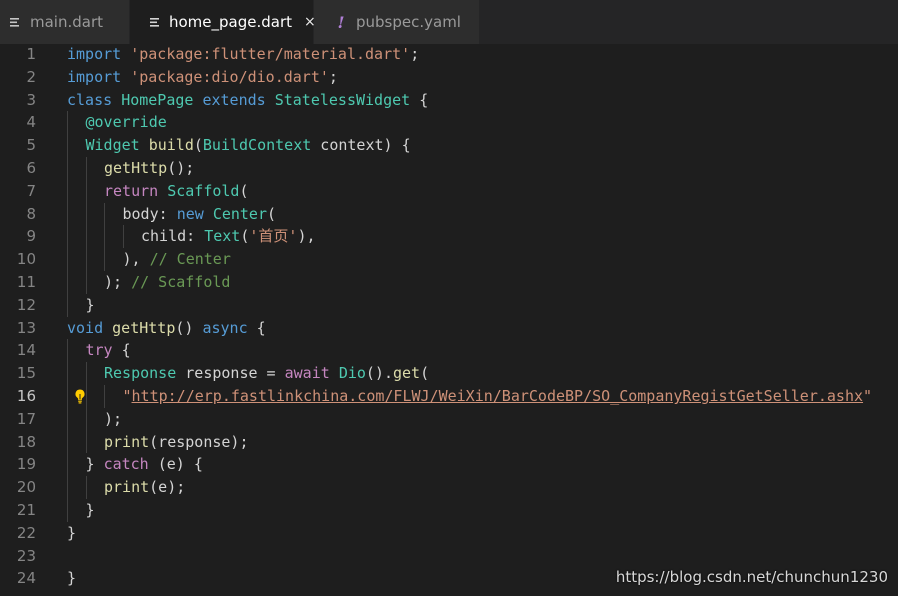 The width and height of the screenshot is (898, 596). Describe the element at coordinates (449, 145) in the screenshot. I see `code-line: 5 Widget build(BuildContext context) {` at that location.